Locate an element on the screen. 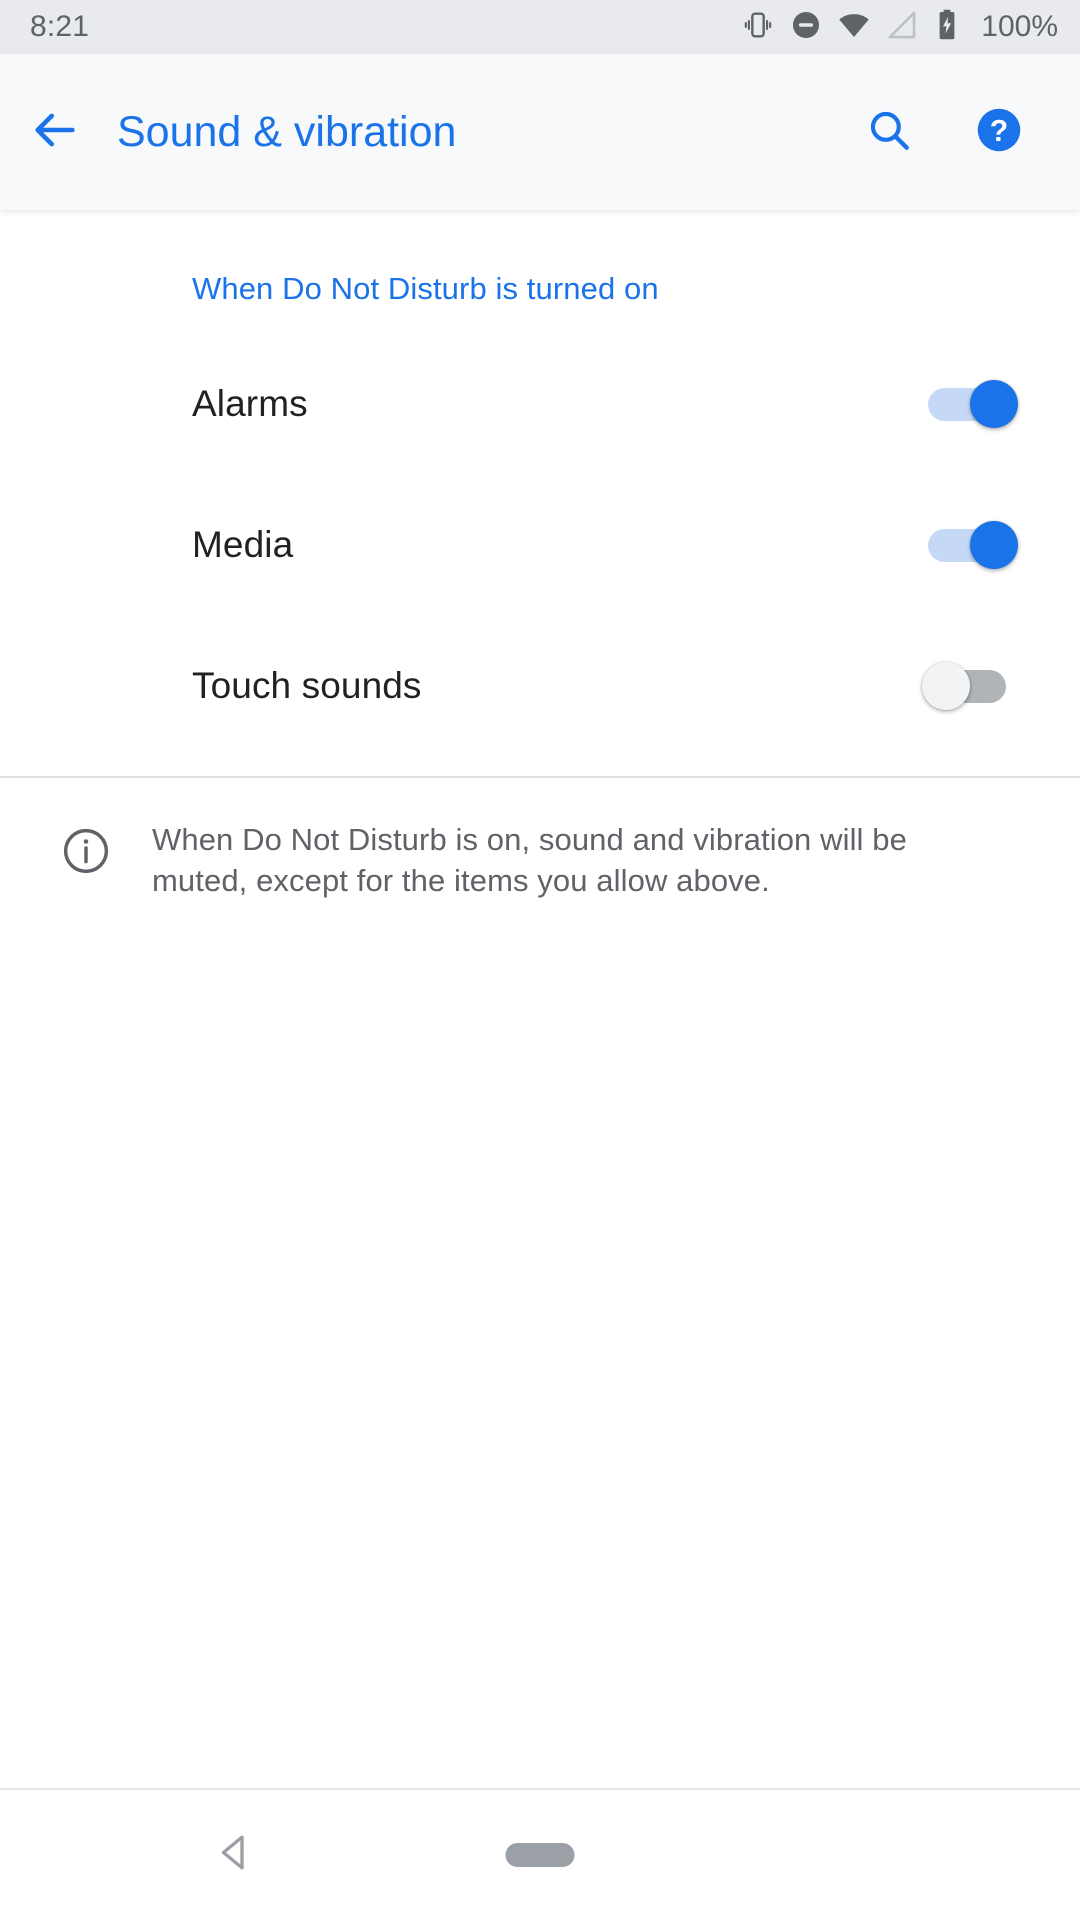  do-not-disturb-icon is located at coordinates (806, 27).